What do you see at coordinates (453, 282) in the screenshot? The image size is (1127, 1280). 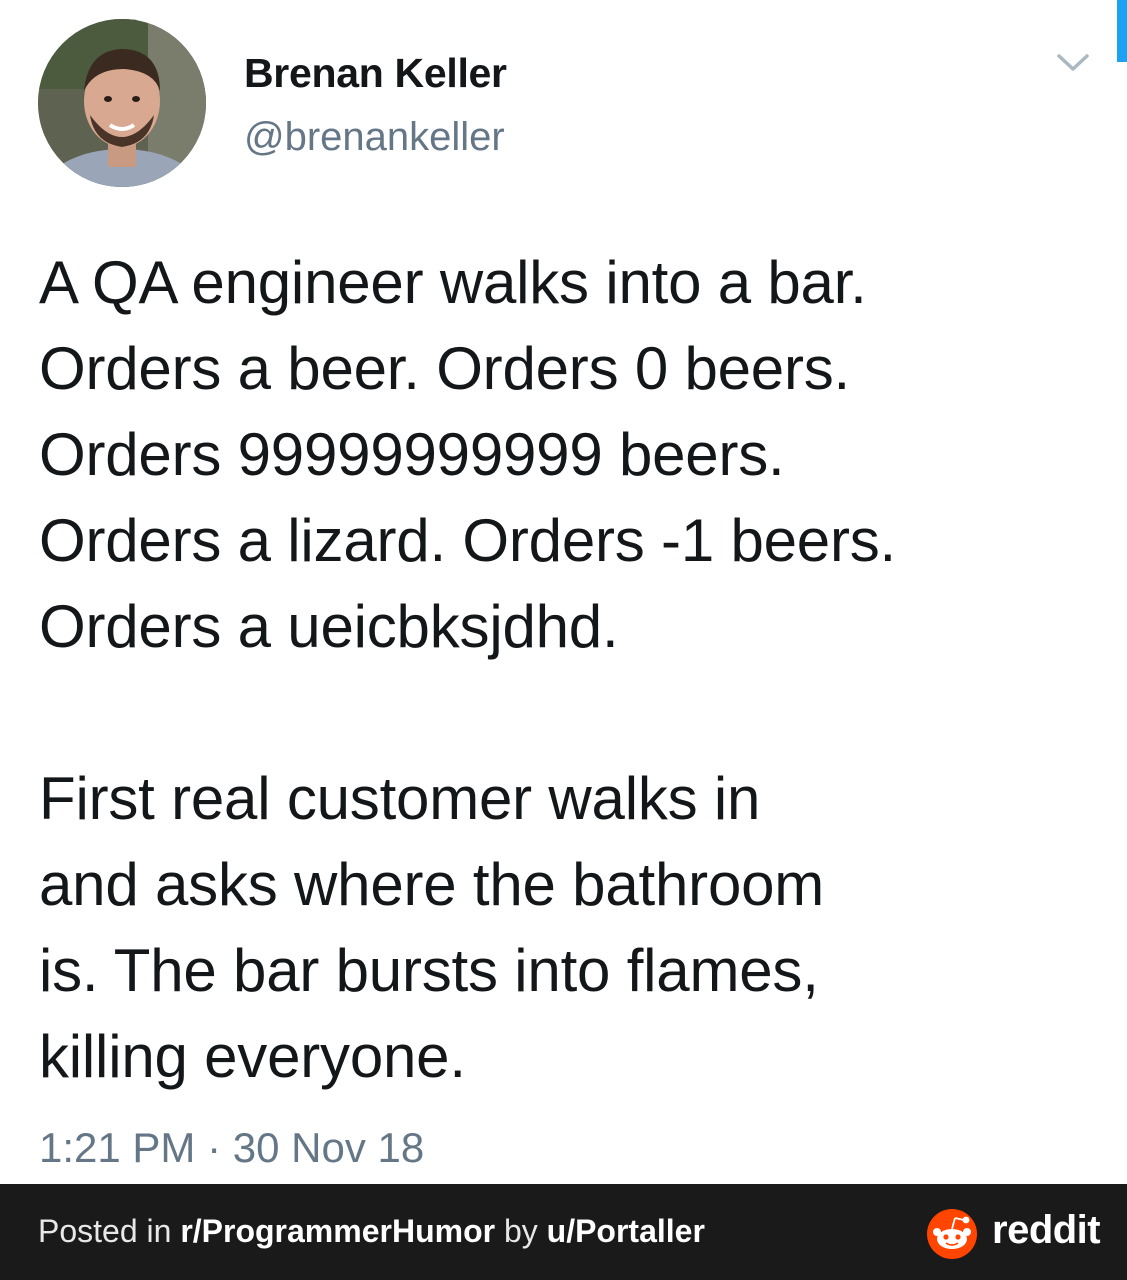 I see `tweet-text-line: A QA engineer walks into a bar.` at bounding box center [453, 282].